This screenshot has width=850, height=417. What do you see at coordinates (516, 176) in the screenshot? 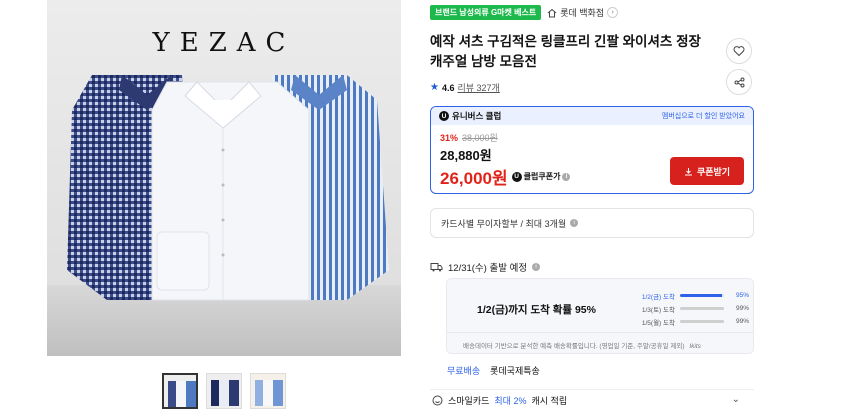
I see `universe-club-icon-small: U` at bounding box center [516, 176].